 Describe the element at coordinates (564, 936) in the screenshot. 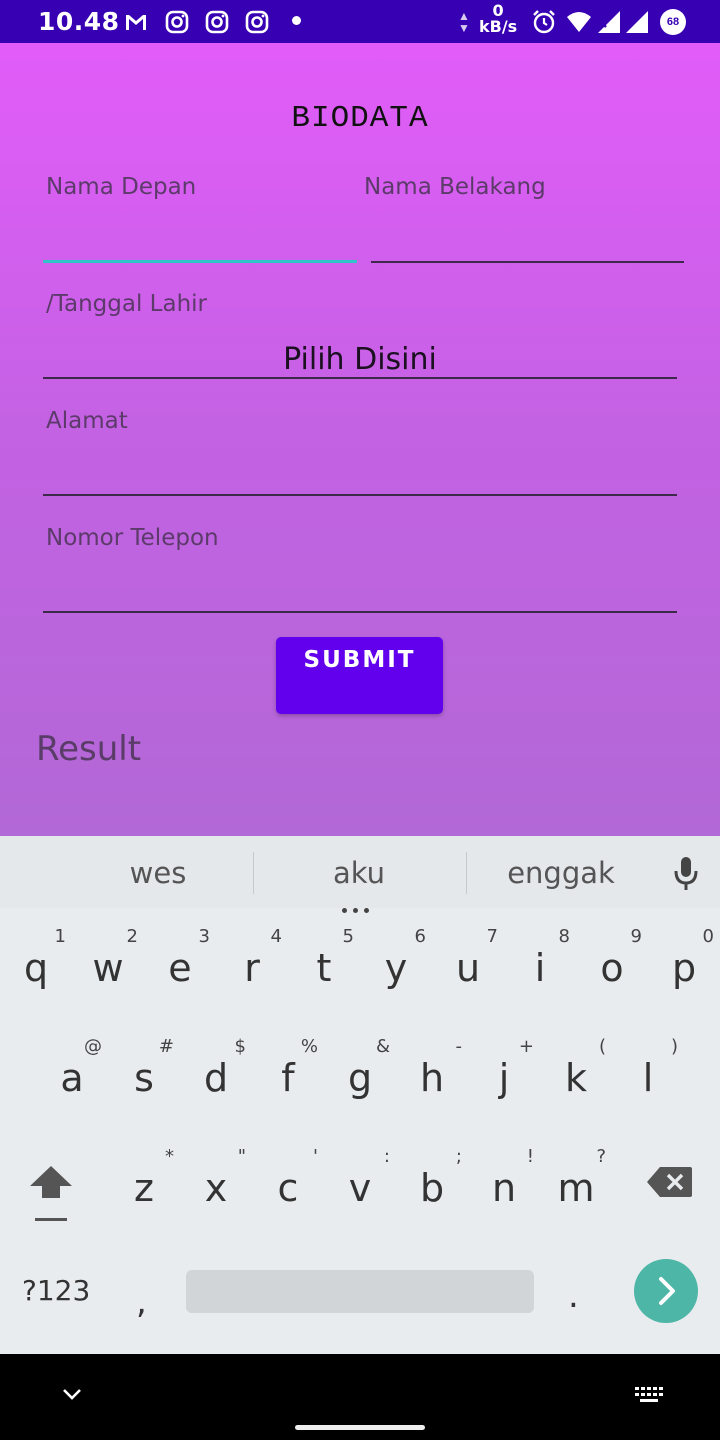

I see `key-hint: 8` at that location.